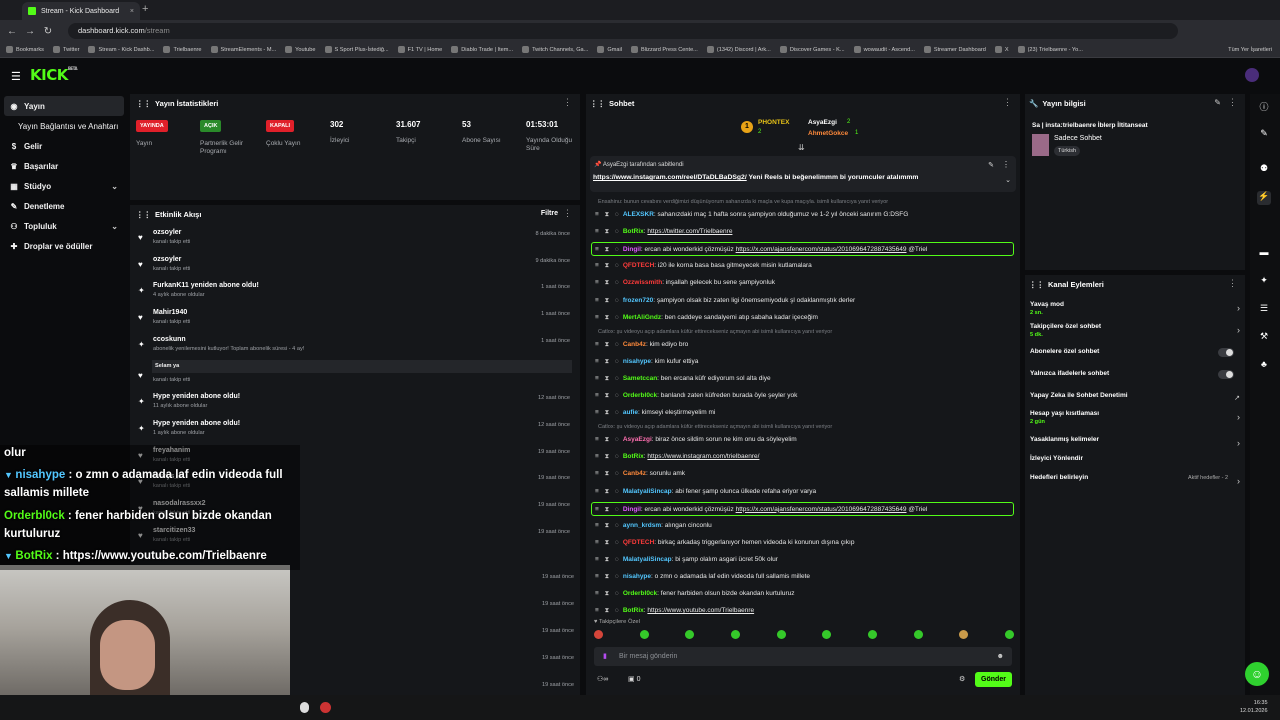 Image resolution: width=1280 pixels, height=720 pixels. I want to click on activity-name: Hype yeniden abone oldu!, so click(196, 423).